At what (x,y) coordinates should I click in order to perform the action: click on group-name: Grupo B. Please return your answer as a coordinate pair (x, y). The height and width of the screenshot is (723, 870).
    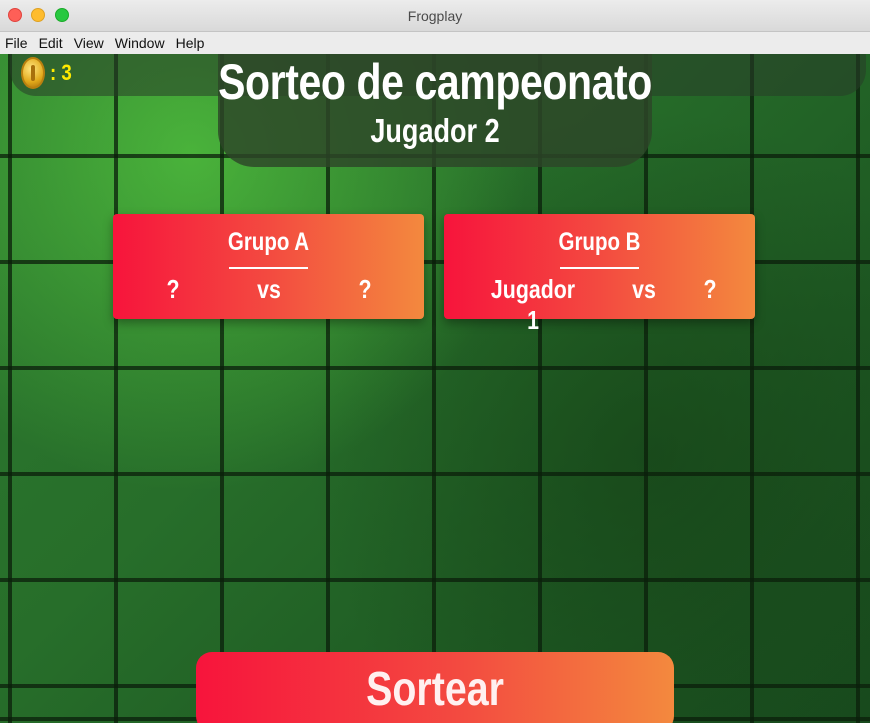
    Looking at the image, I should click on (599, 242).